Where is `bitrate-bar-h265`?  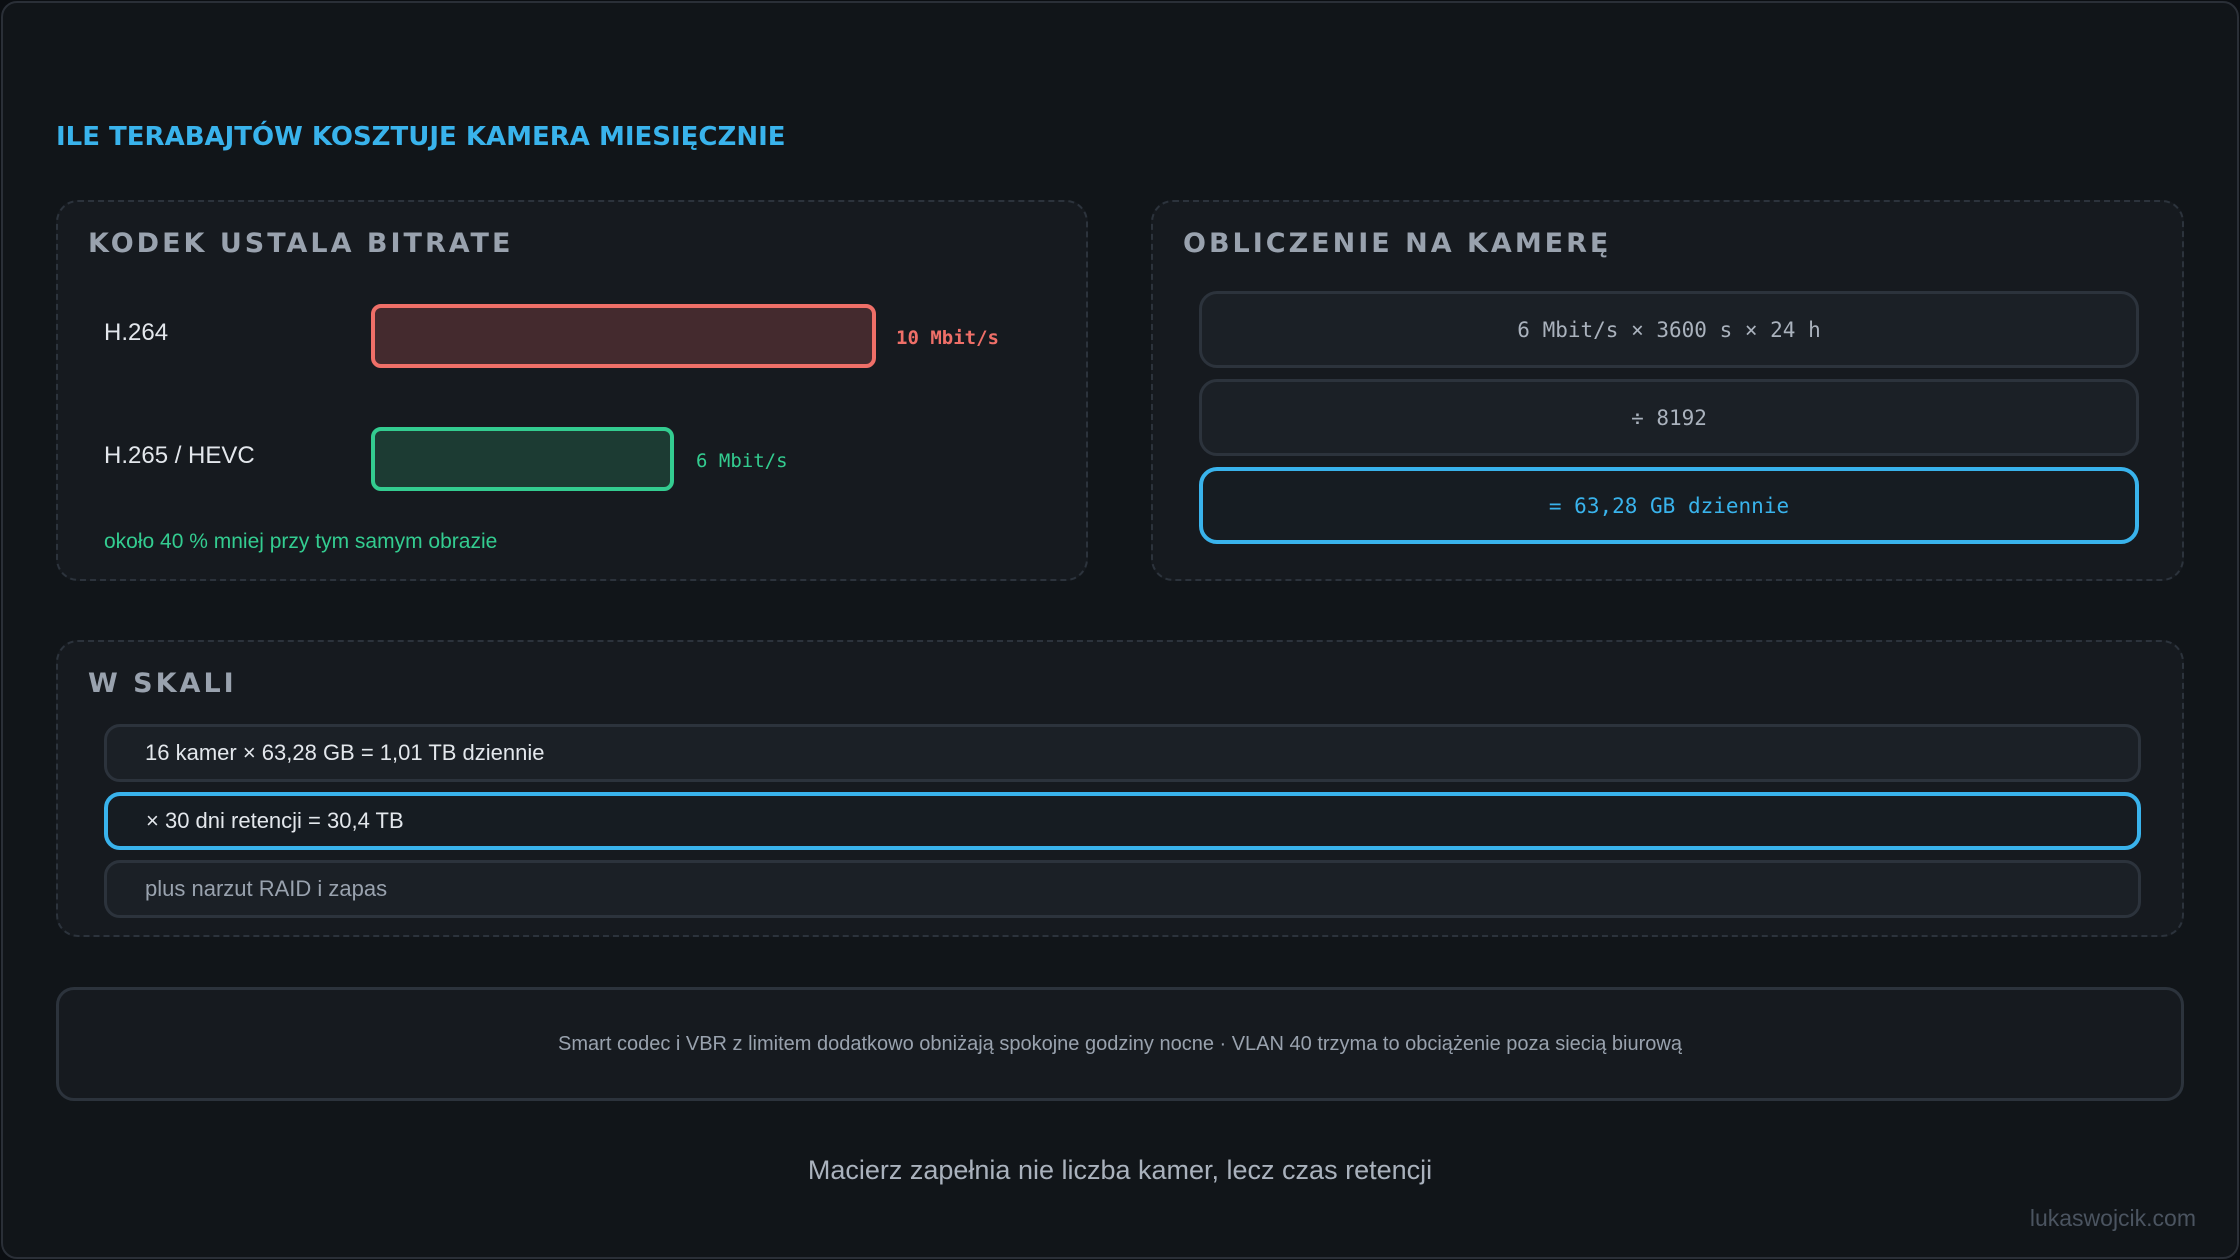
bitrate-bar-h265 is located at coordinates (522, 459).